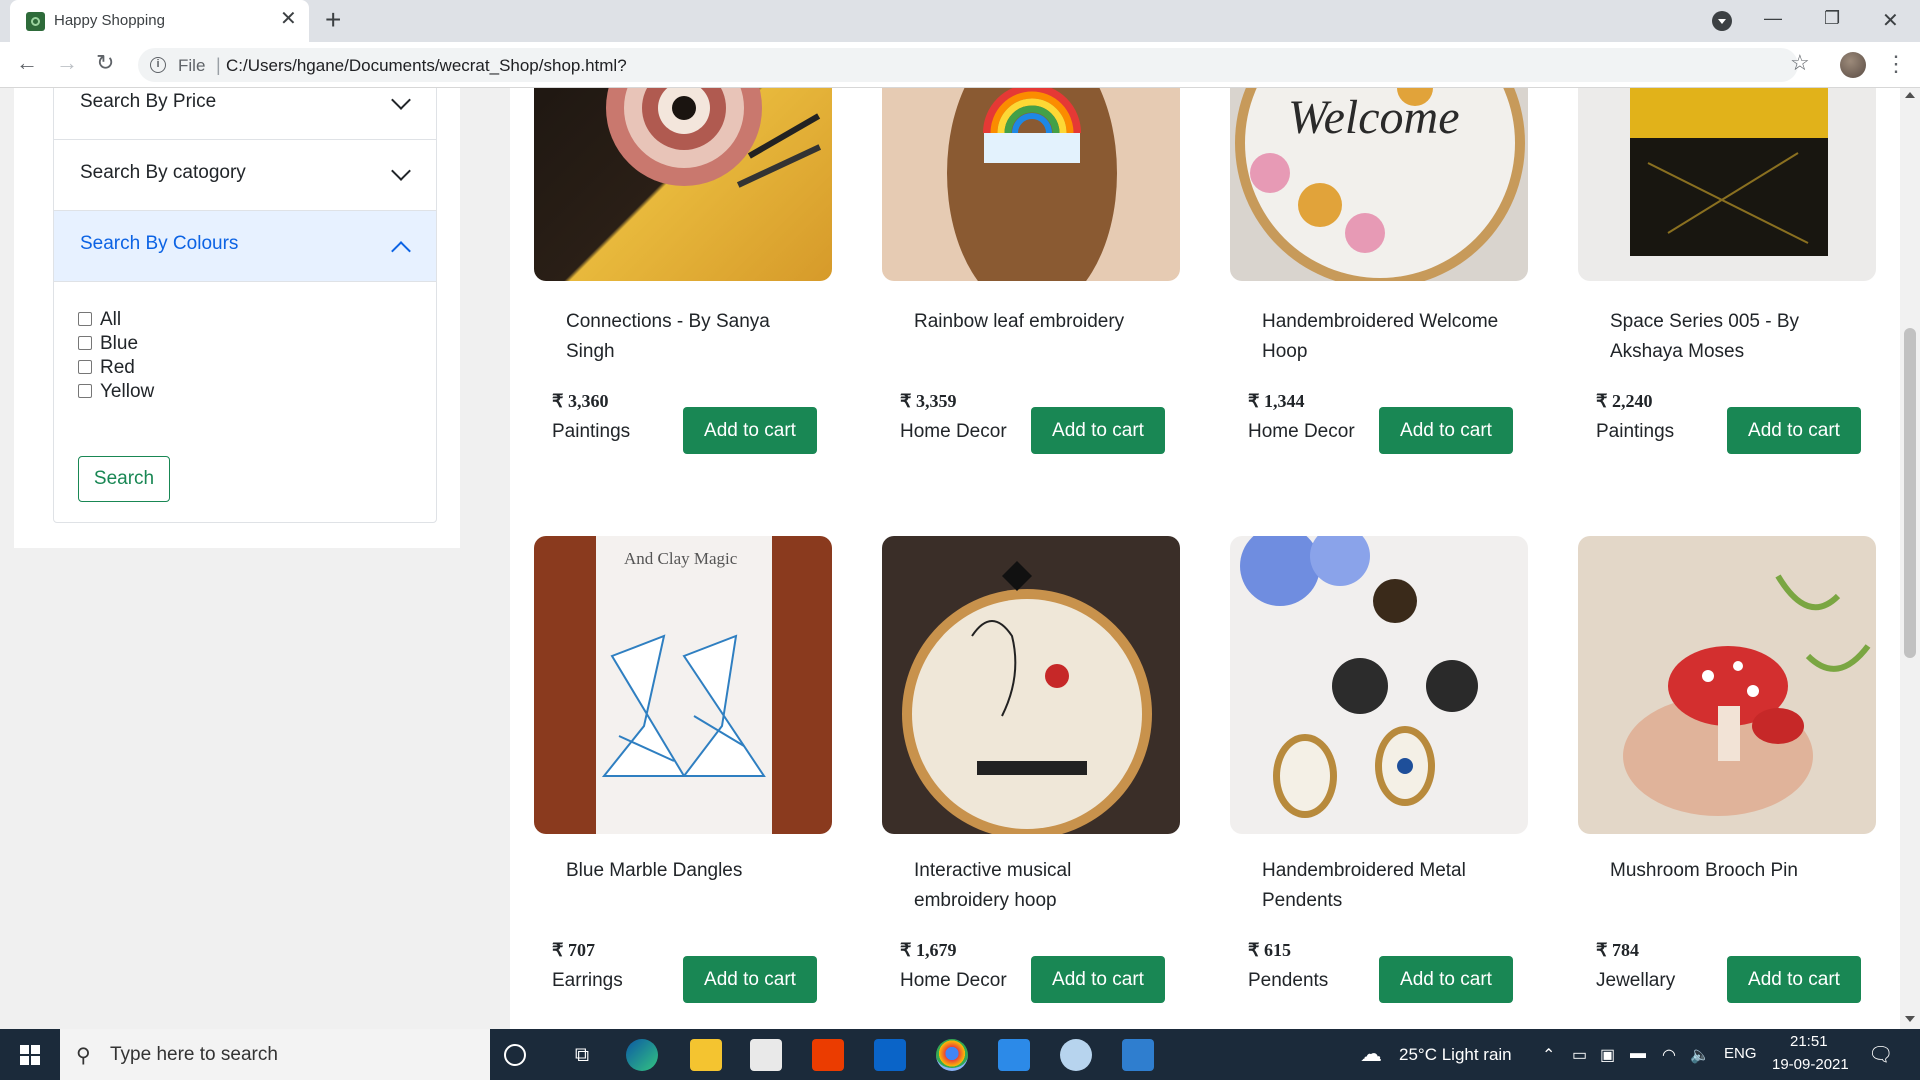 Image resolution: width=1920 pixels, height=1080 pixels. Describe the element at coordinates (668, 336) in the screenshot. I see `product-name: Connections - By Sanya Singh` at that location.